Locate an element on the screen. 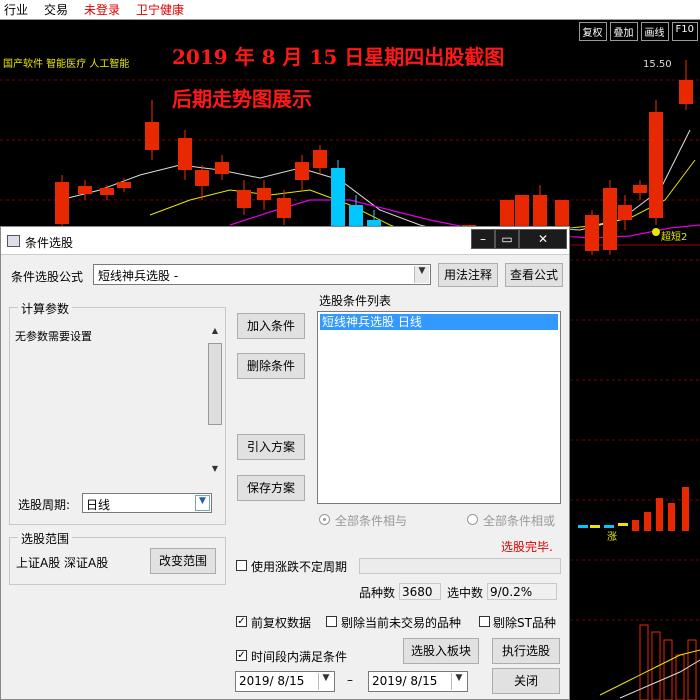  chevron-down-icon: ▼ is located at coordinates (421, 274).